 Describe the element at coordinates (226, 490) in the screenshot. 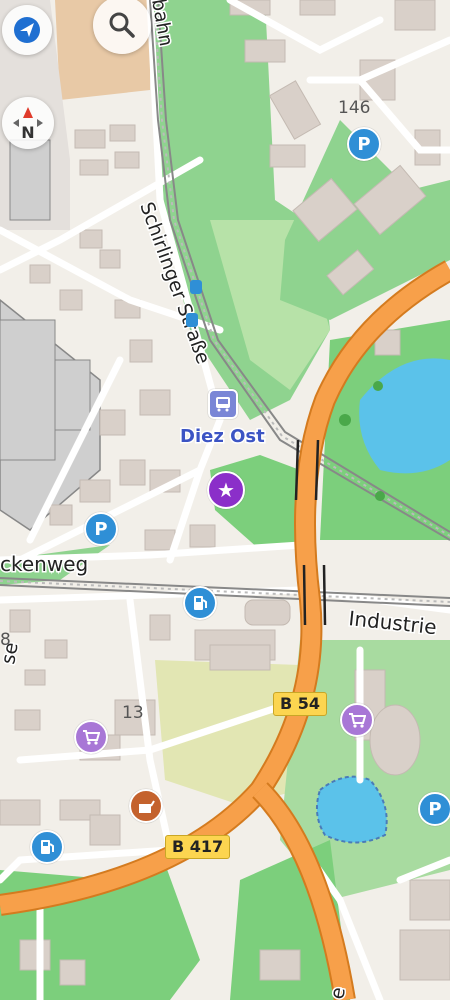

I see `favorite-star-icon: ★` at that location.